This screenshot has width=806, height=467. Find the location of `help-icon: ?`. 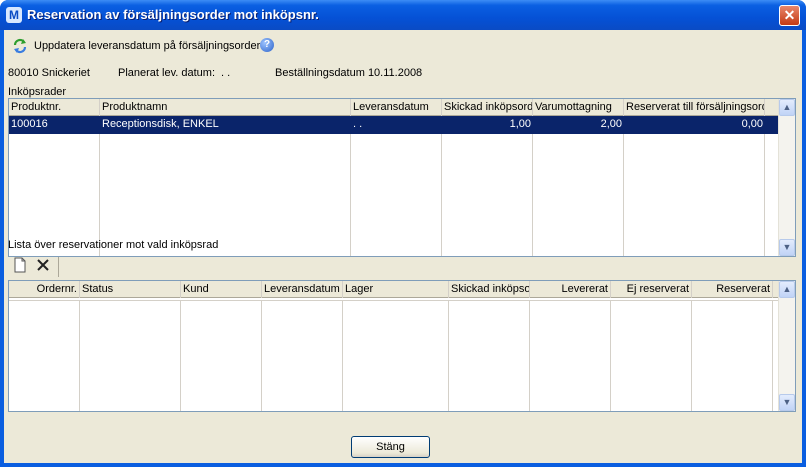

help-icon: ? is located at coordinates (267, 45).